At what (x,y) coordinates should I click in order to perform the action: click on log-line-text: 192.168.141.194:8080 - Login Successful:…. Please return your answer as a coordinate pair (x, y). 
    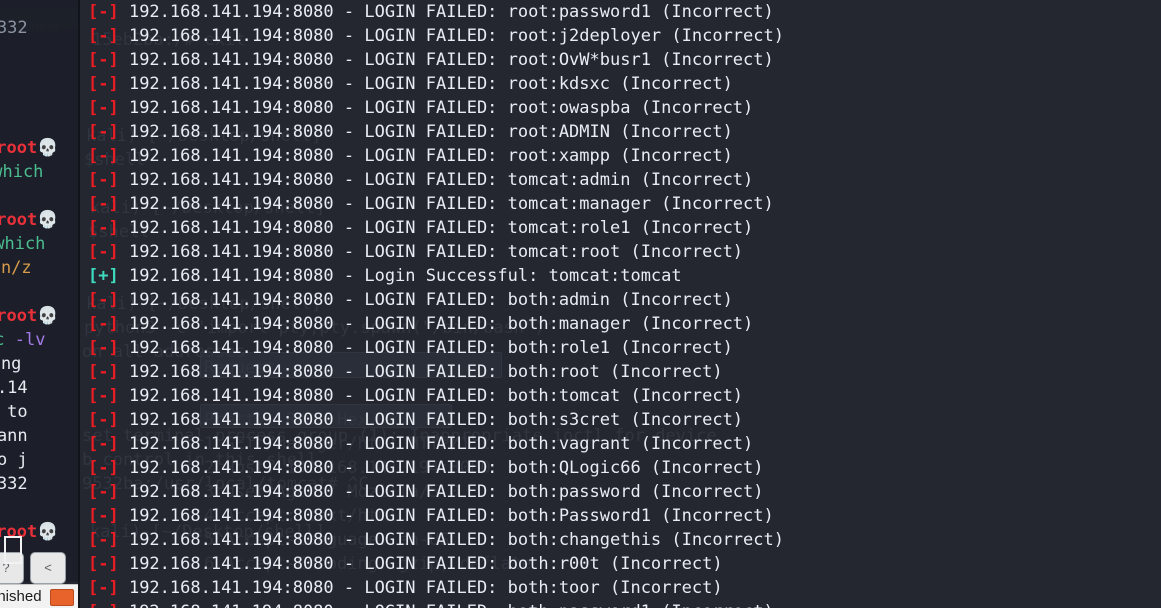
    Looking at the image, I should click on (400, 276).